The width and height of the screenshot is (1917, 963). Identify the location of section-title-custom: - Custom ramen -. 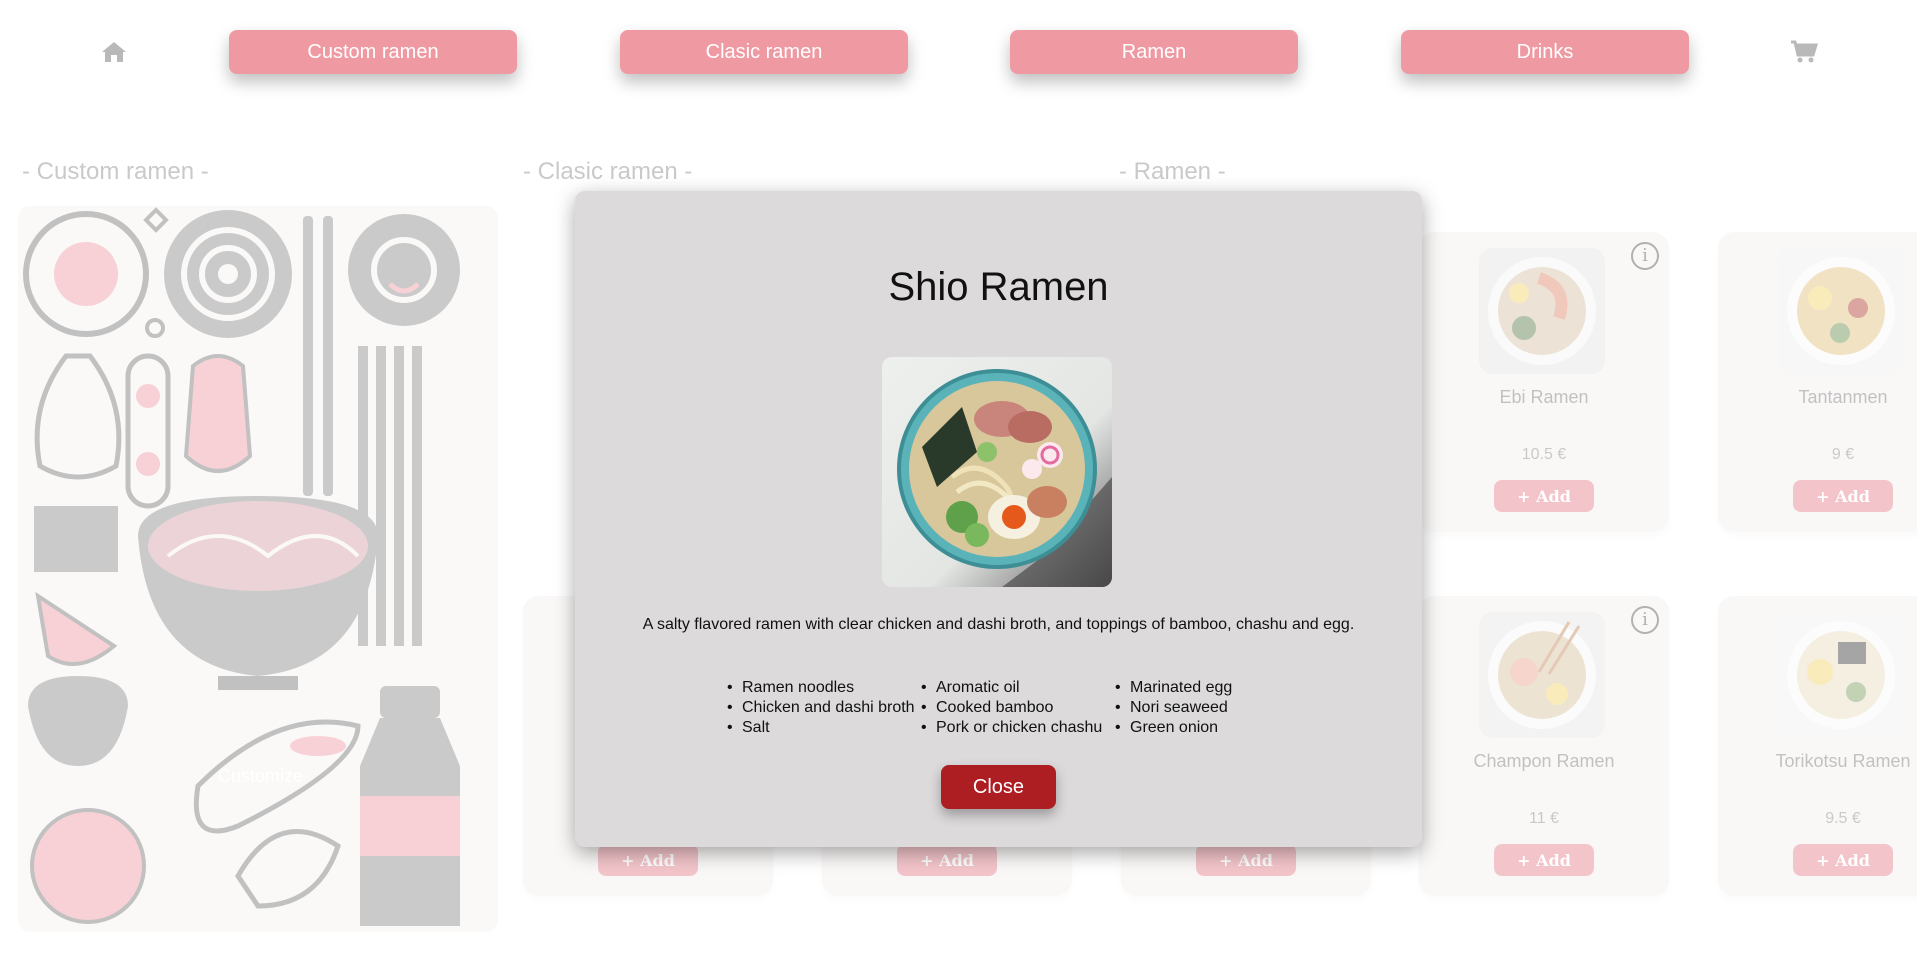
(115, 171).